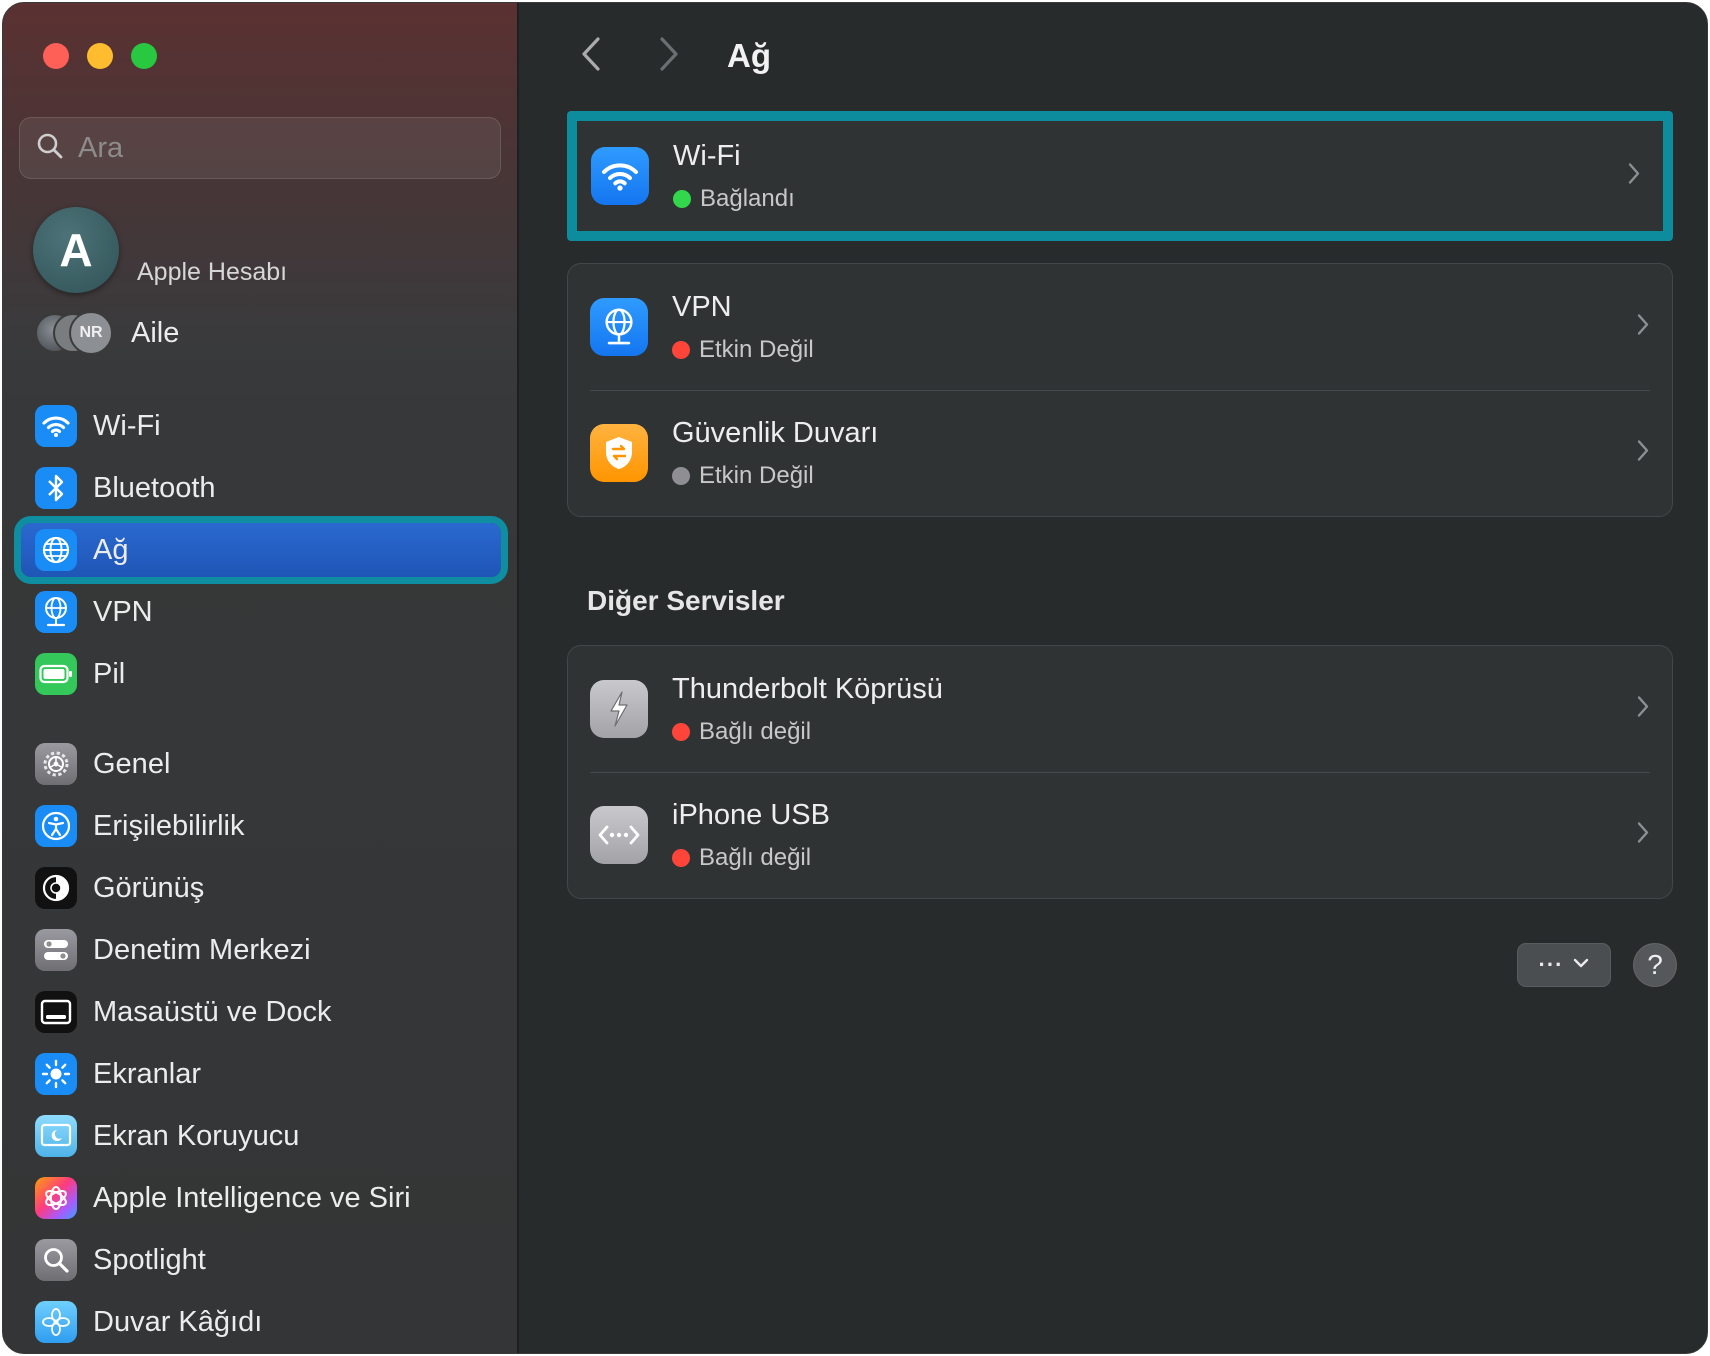 The height and width of the screenshot is (1356, 1710). Describe the element at coordinates (775, 432) in the screenshot. I see `firewall-title: Güvenlik Duvarı` at that location.